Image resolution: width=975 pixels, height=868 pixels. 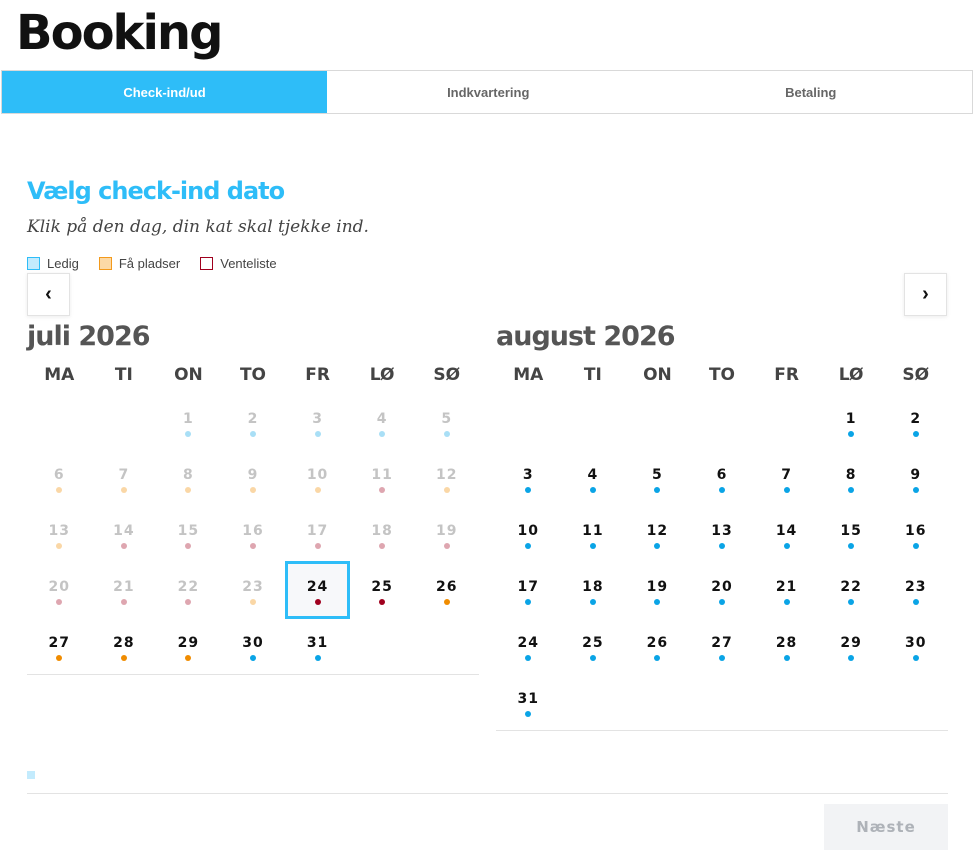 I want to click on day-number: 7, so click(x=124, y=475).